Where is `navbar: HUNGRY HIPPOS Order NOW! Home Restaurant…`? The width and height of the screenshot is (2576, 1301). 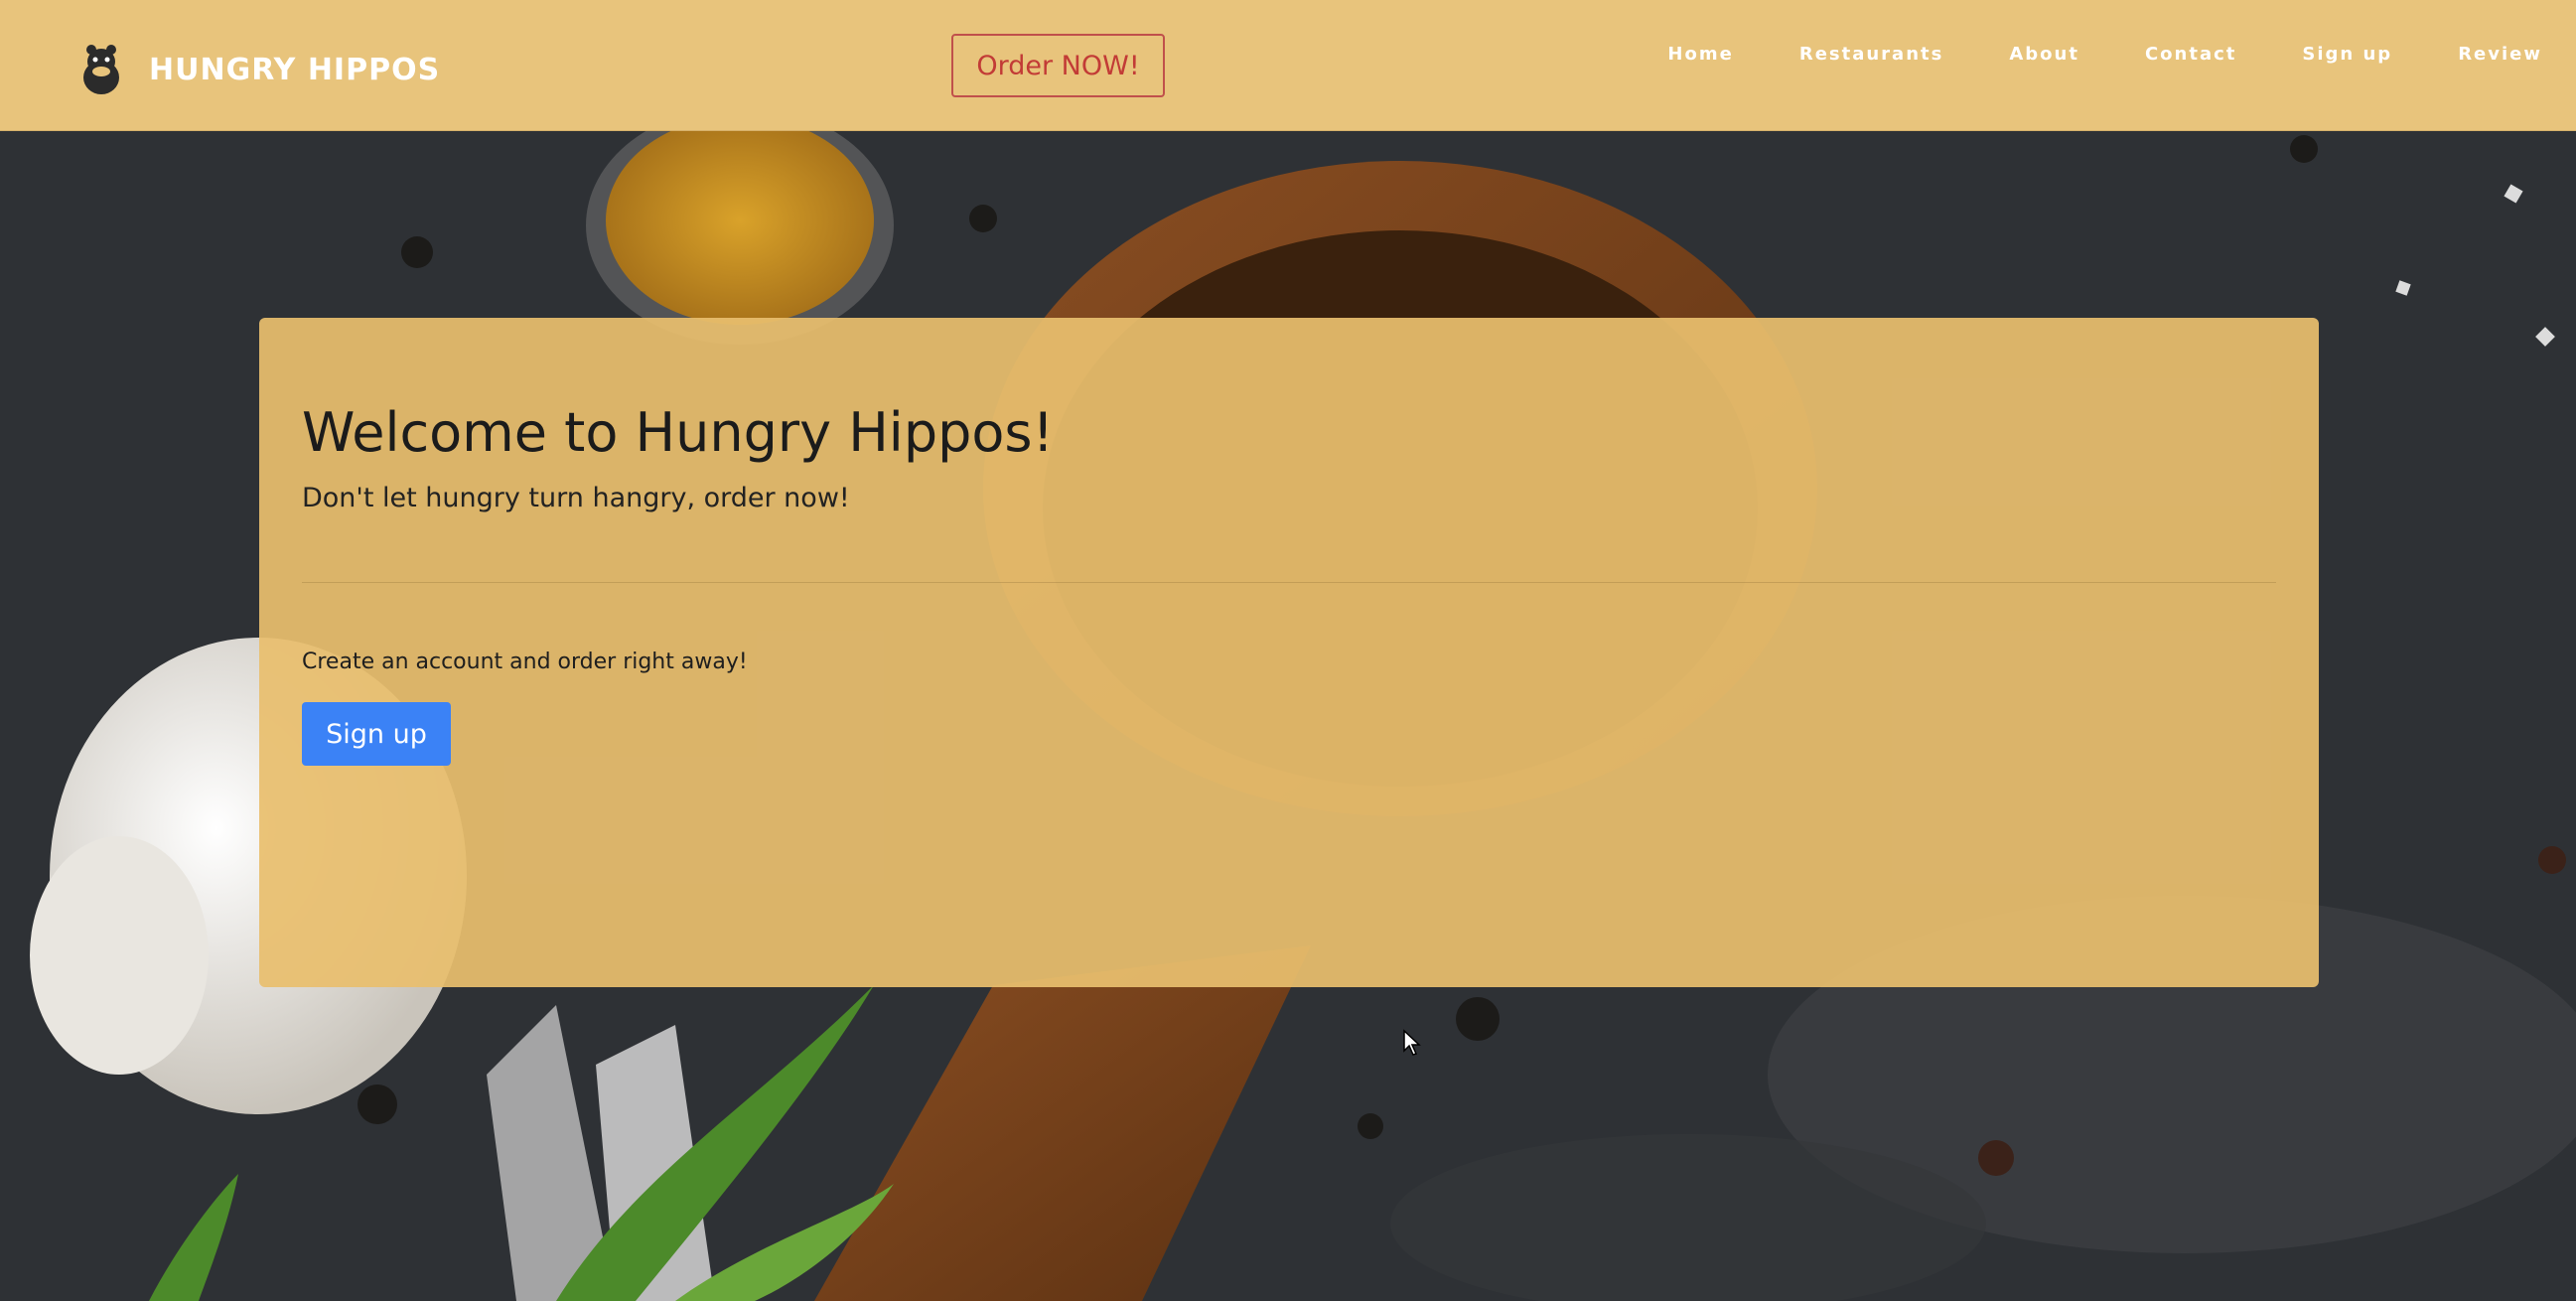
navbar: HUNGRY HIPPOS Order NOW! Home Restaurant… is located at coordinates (1288, 66).